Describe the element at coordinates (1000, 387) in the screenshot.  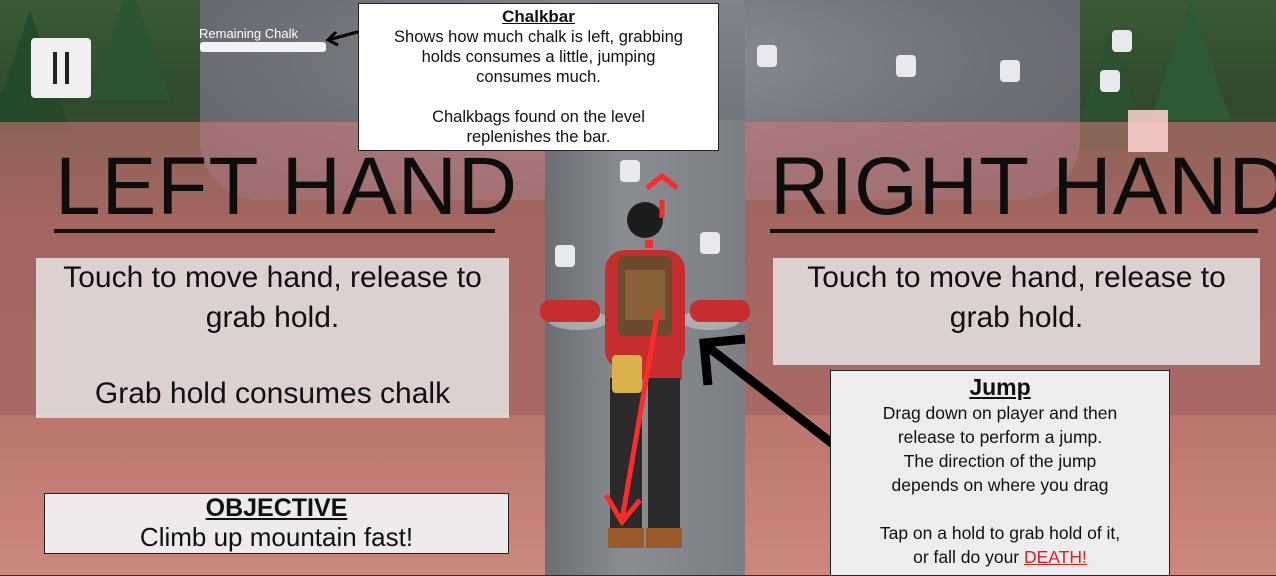
I see `jump-help-title: Jump` at that location.